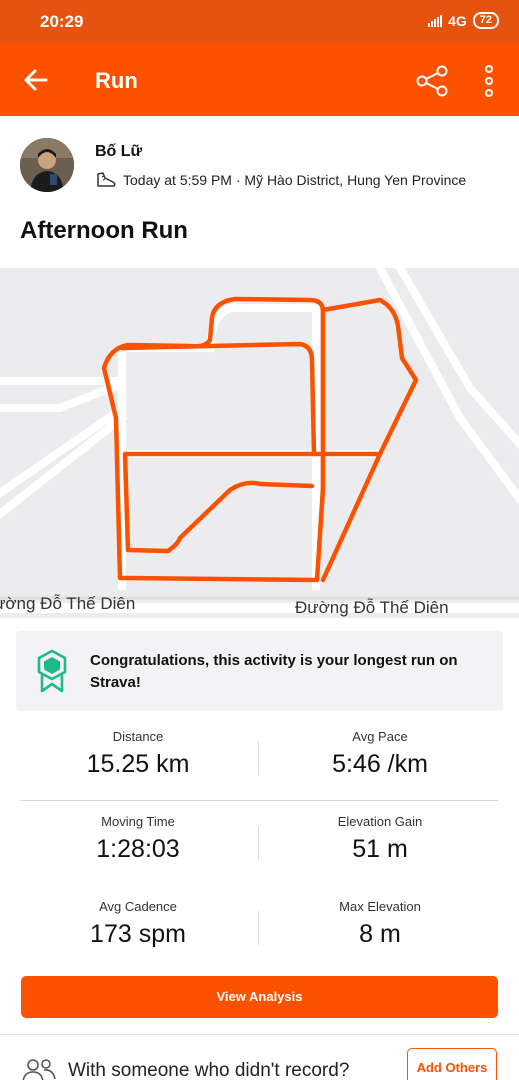  What do you see at coordinates (138, 849) in the screenshot?
I see `stat-value-moving-time: 1:28:03` at bounding box center [138, 849].